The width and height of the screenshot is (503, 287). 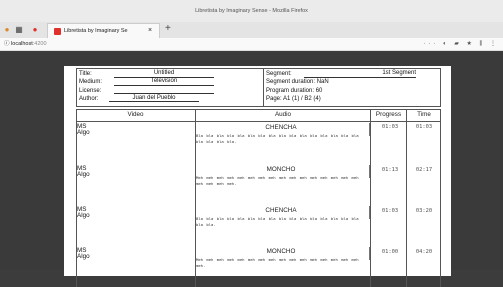 I want to click on url-host: localhost, so click(x=22, y=44).